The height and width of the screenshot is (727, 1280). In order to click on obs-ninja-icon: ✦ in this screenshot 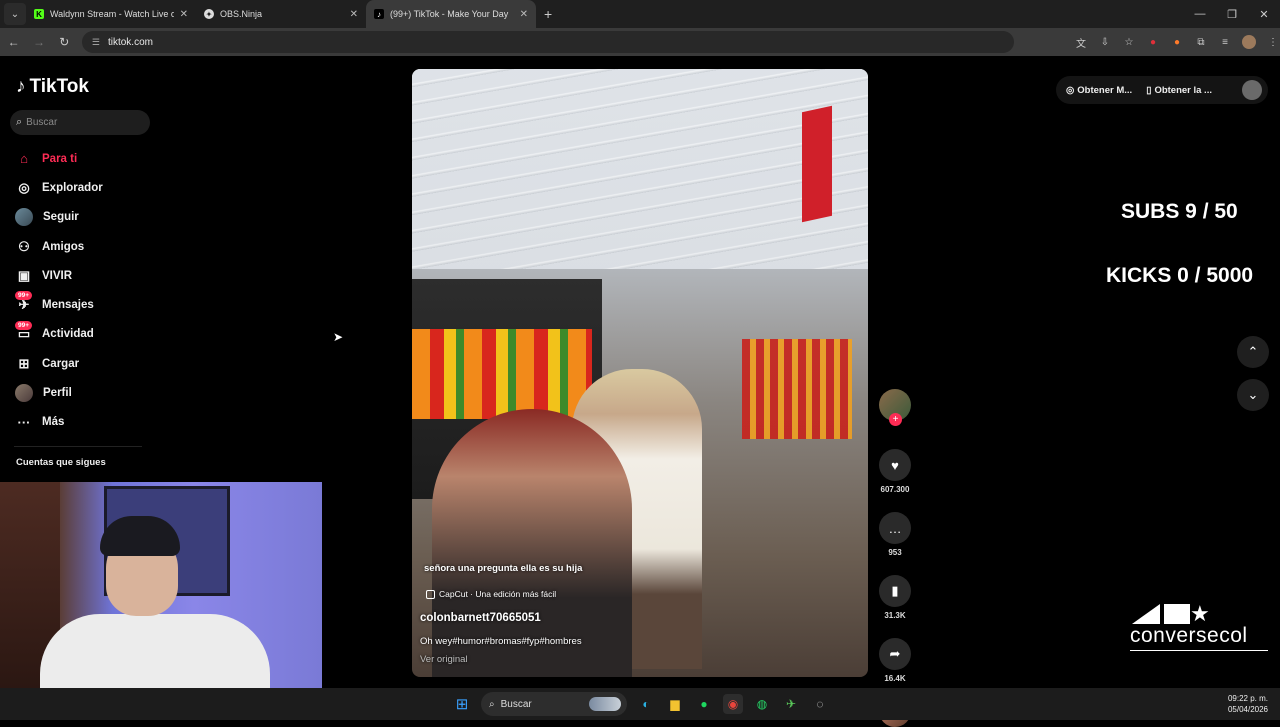, I will do `click(209, 14)`.